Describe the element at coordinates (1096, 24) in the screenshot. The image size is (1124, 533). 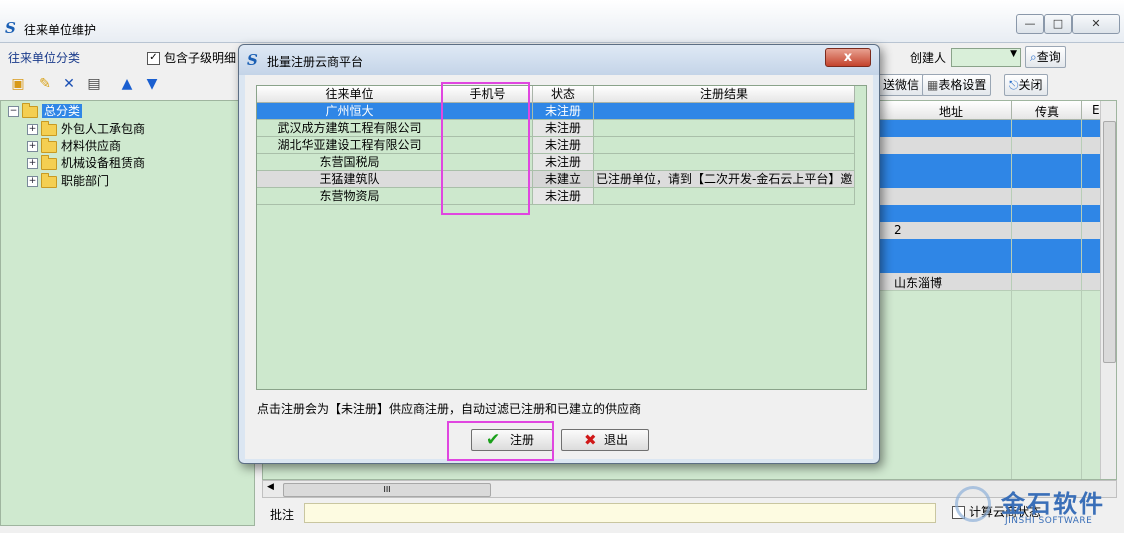
I see `close-window-button: ✕` at that location.